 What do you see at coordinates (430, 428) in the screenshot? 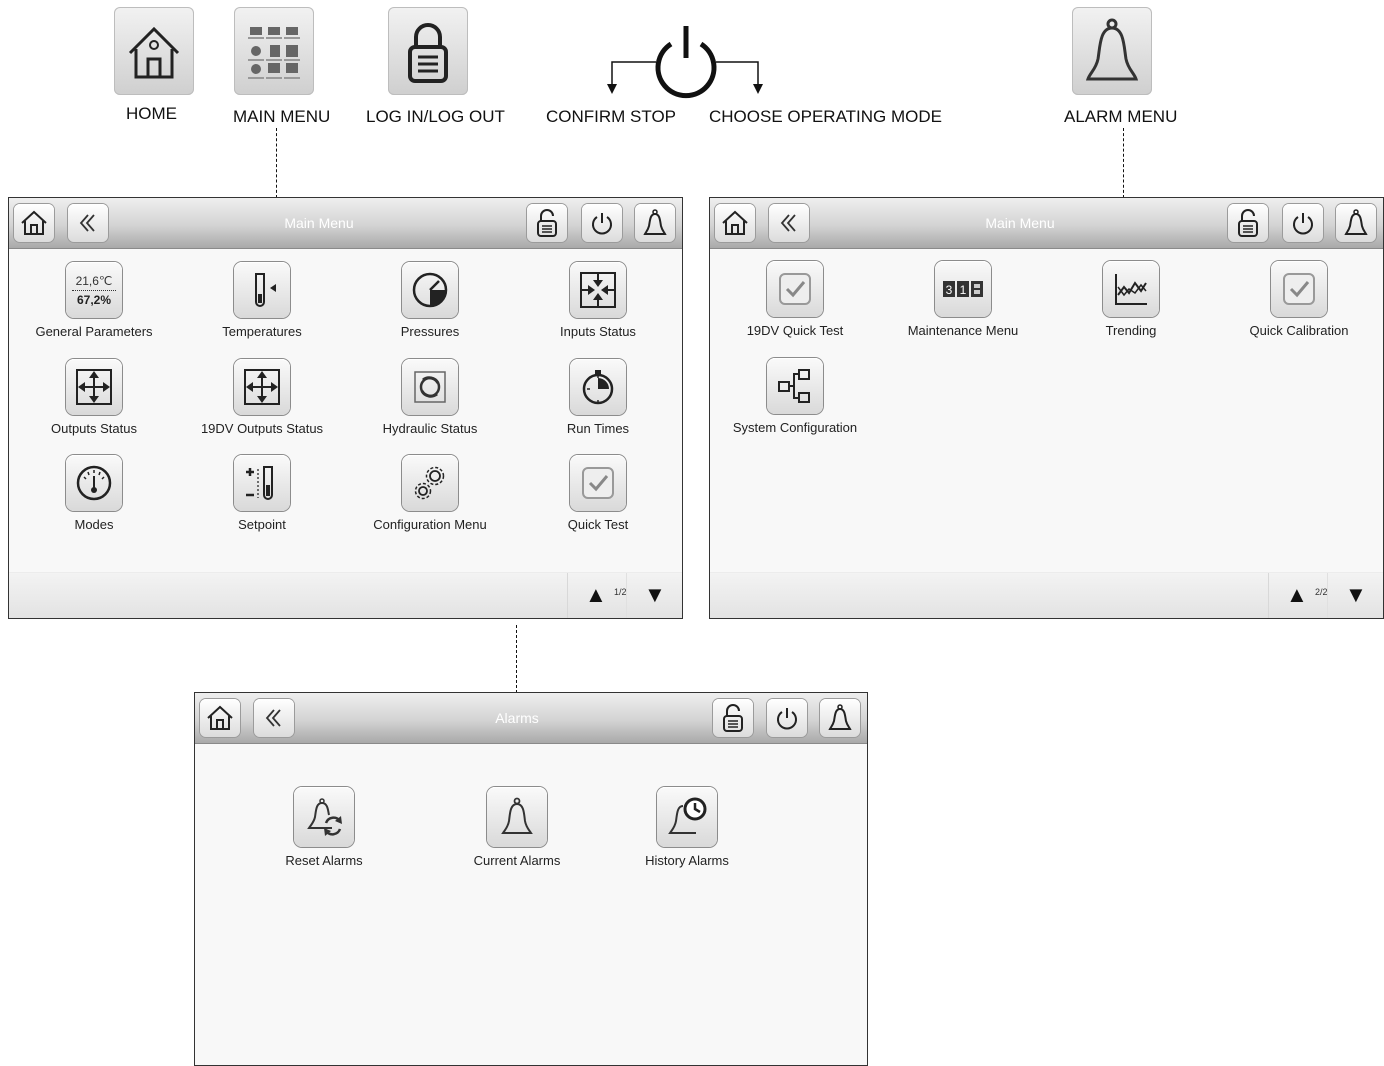
I see `menu-item-label: Hydraulic Status` at bounding box center [430, 428].